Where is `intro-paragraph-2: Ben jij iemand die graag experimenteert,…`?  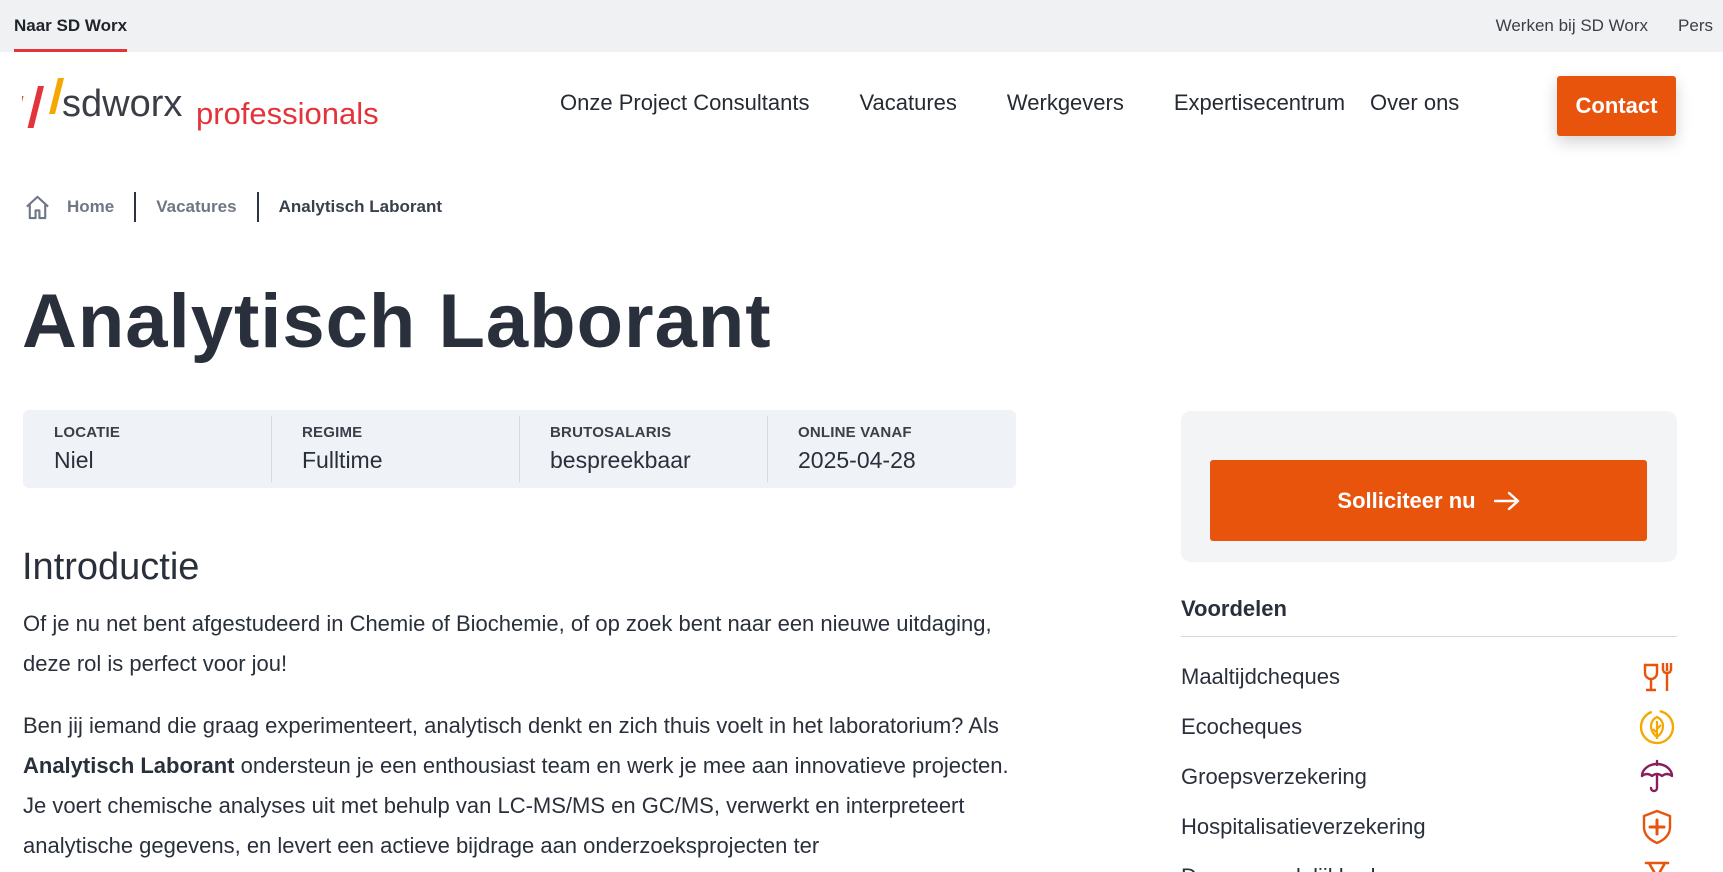 intro-paragraph-2: Ben jij iemand die graag experimenteert,… is located at coordinates (523, 786).